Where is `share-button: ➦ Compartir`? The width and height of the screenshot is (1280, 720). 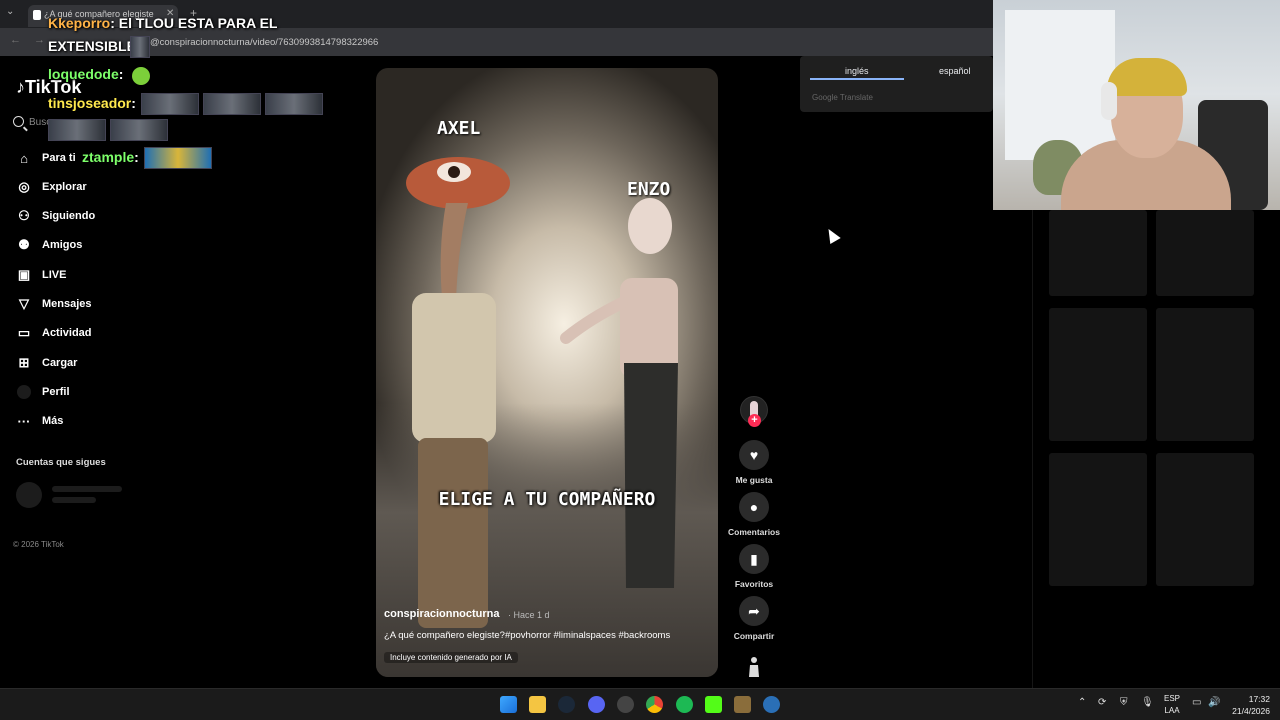 share-button: ➦ Compartir is located at coordinates (754, 618).